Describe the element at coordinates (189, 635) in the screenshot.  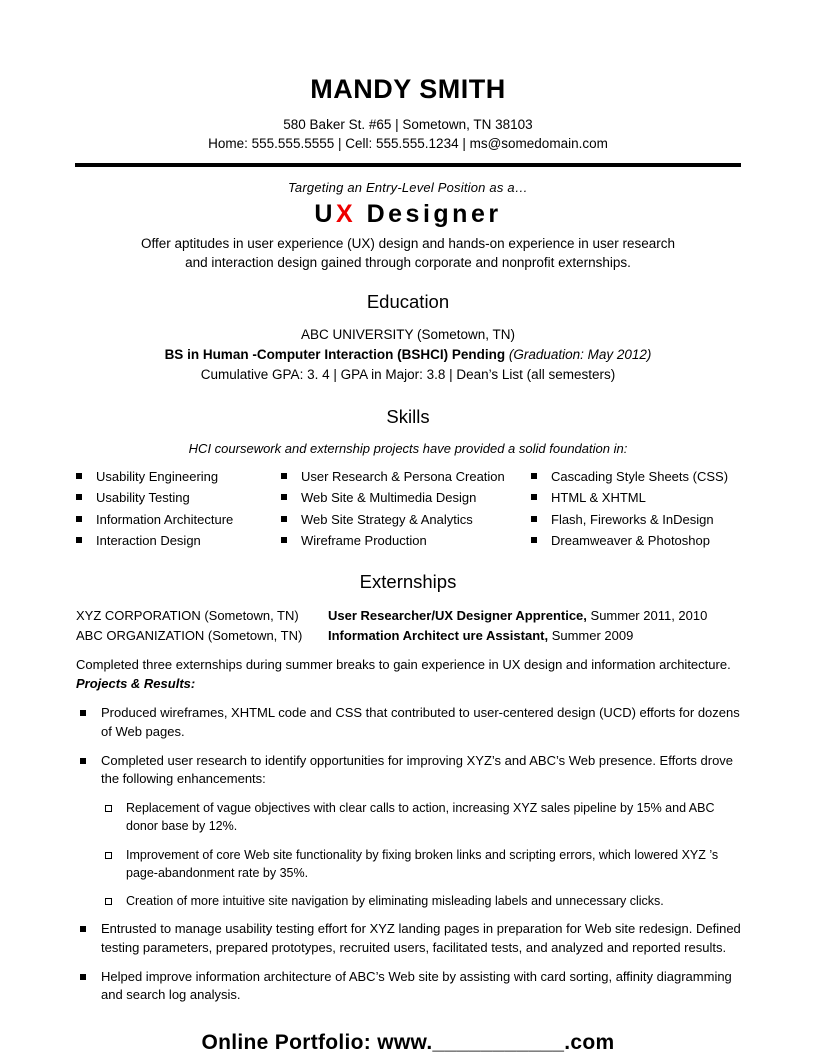
I see `externship-company: ABC ORGANIZATION (Sometown, TN)` at that location.